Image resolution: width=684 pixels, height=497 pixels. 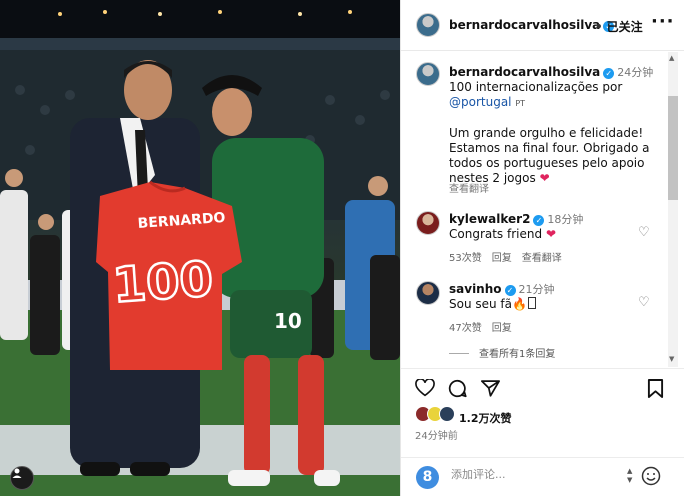 I want to click on author-username: bernardocarvalhosilva ✓, so click(x=532, y=25).